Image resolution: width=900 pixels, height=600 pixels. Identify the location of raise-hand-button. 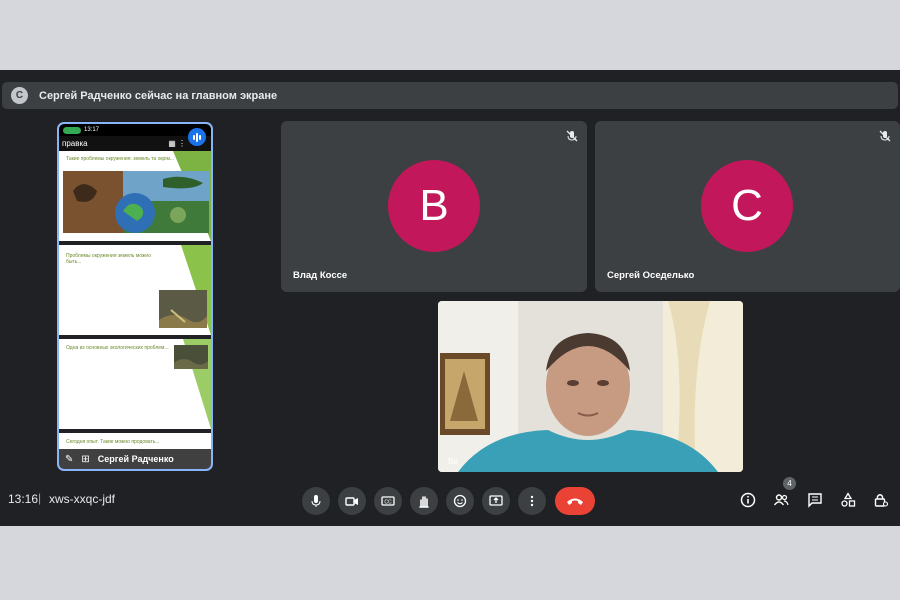
(424, 501).